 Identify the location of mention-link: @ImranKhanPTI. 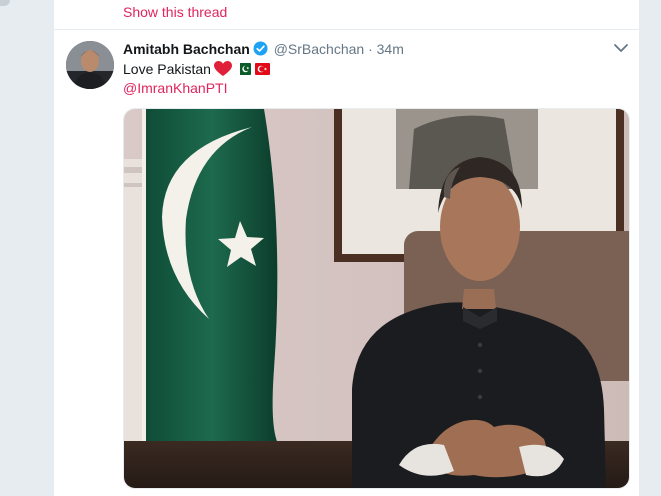
(175, 88).